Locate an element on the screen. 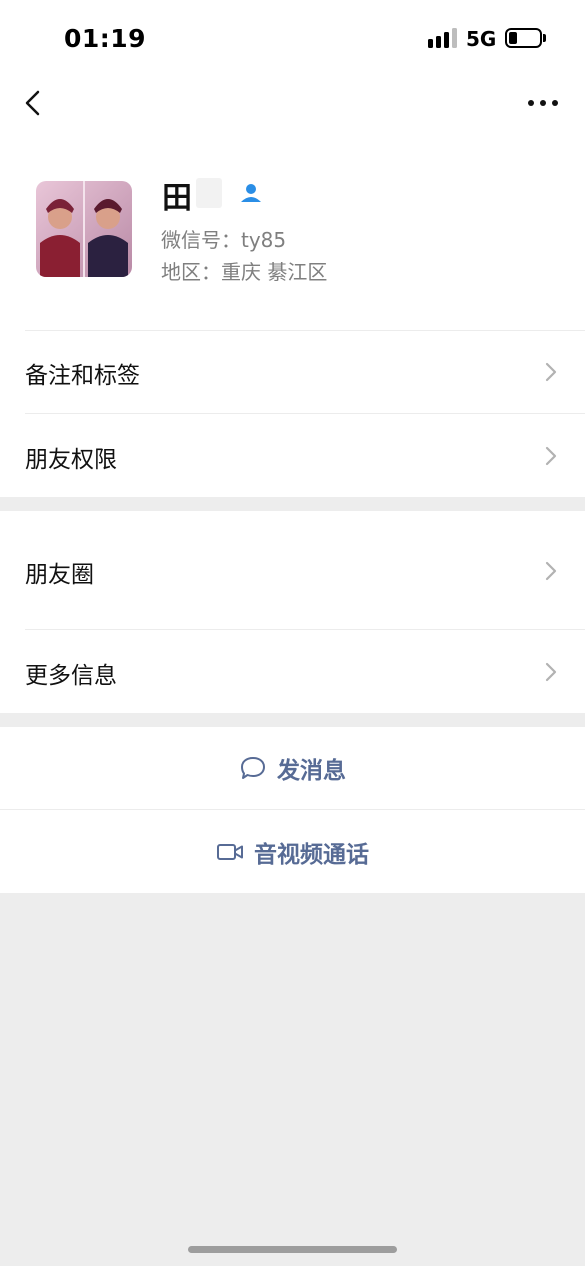  row-label: 备注和标签 is located at coordinates (82, 376).